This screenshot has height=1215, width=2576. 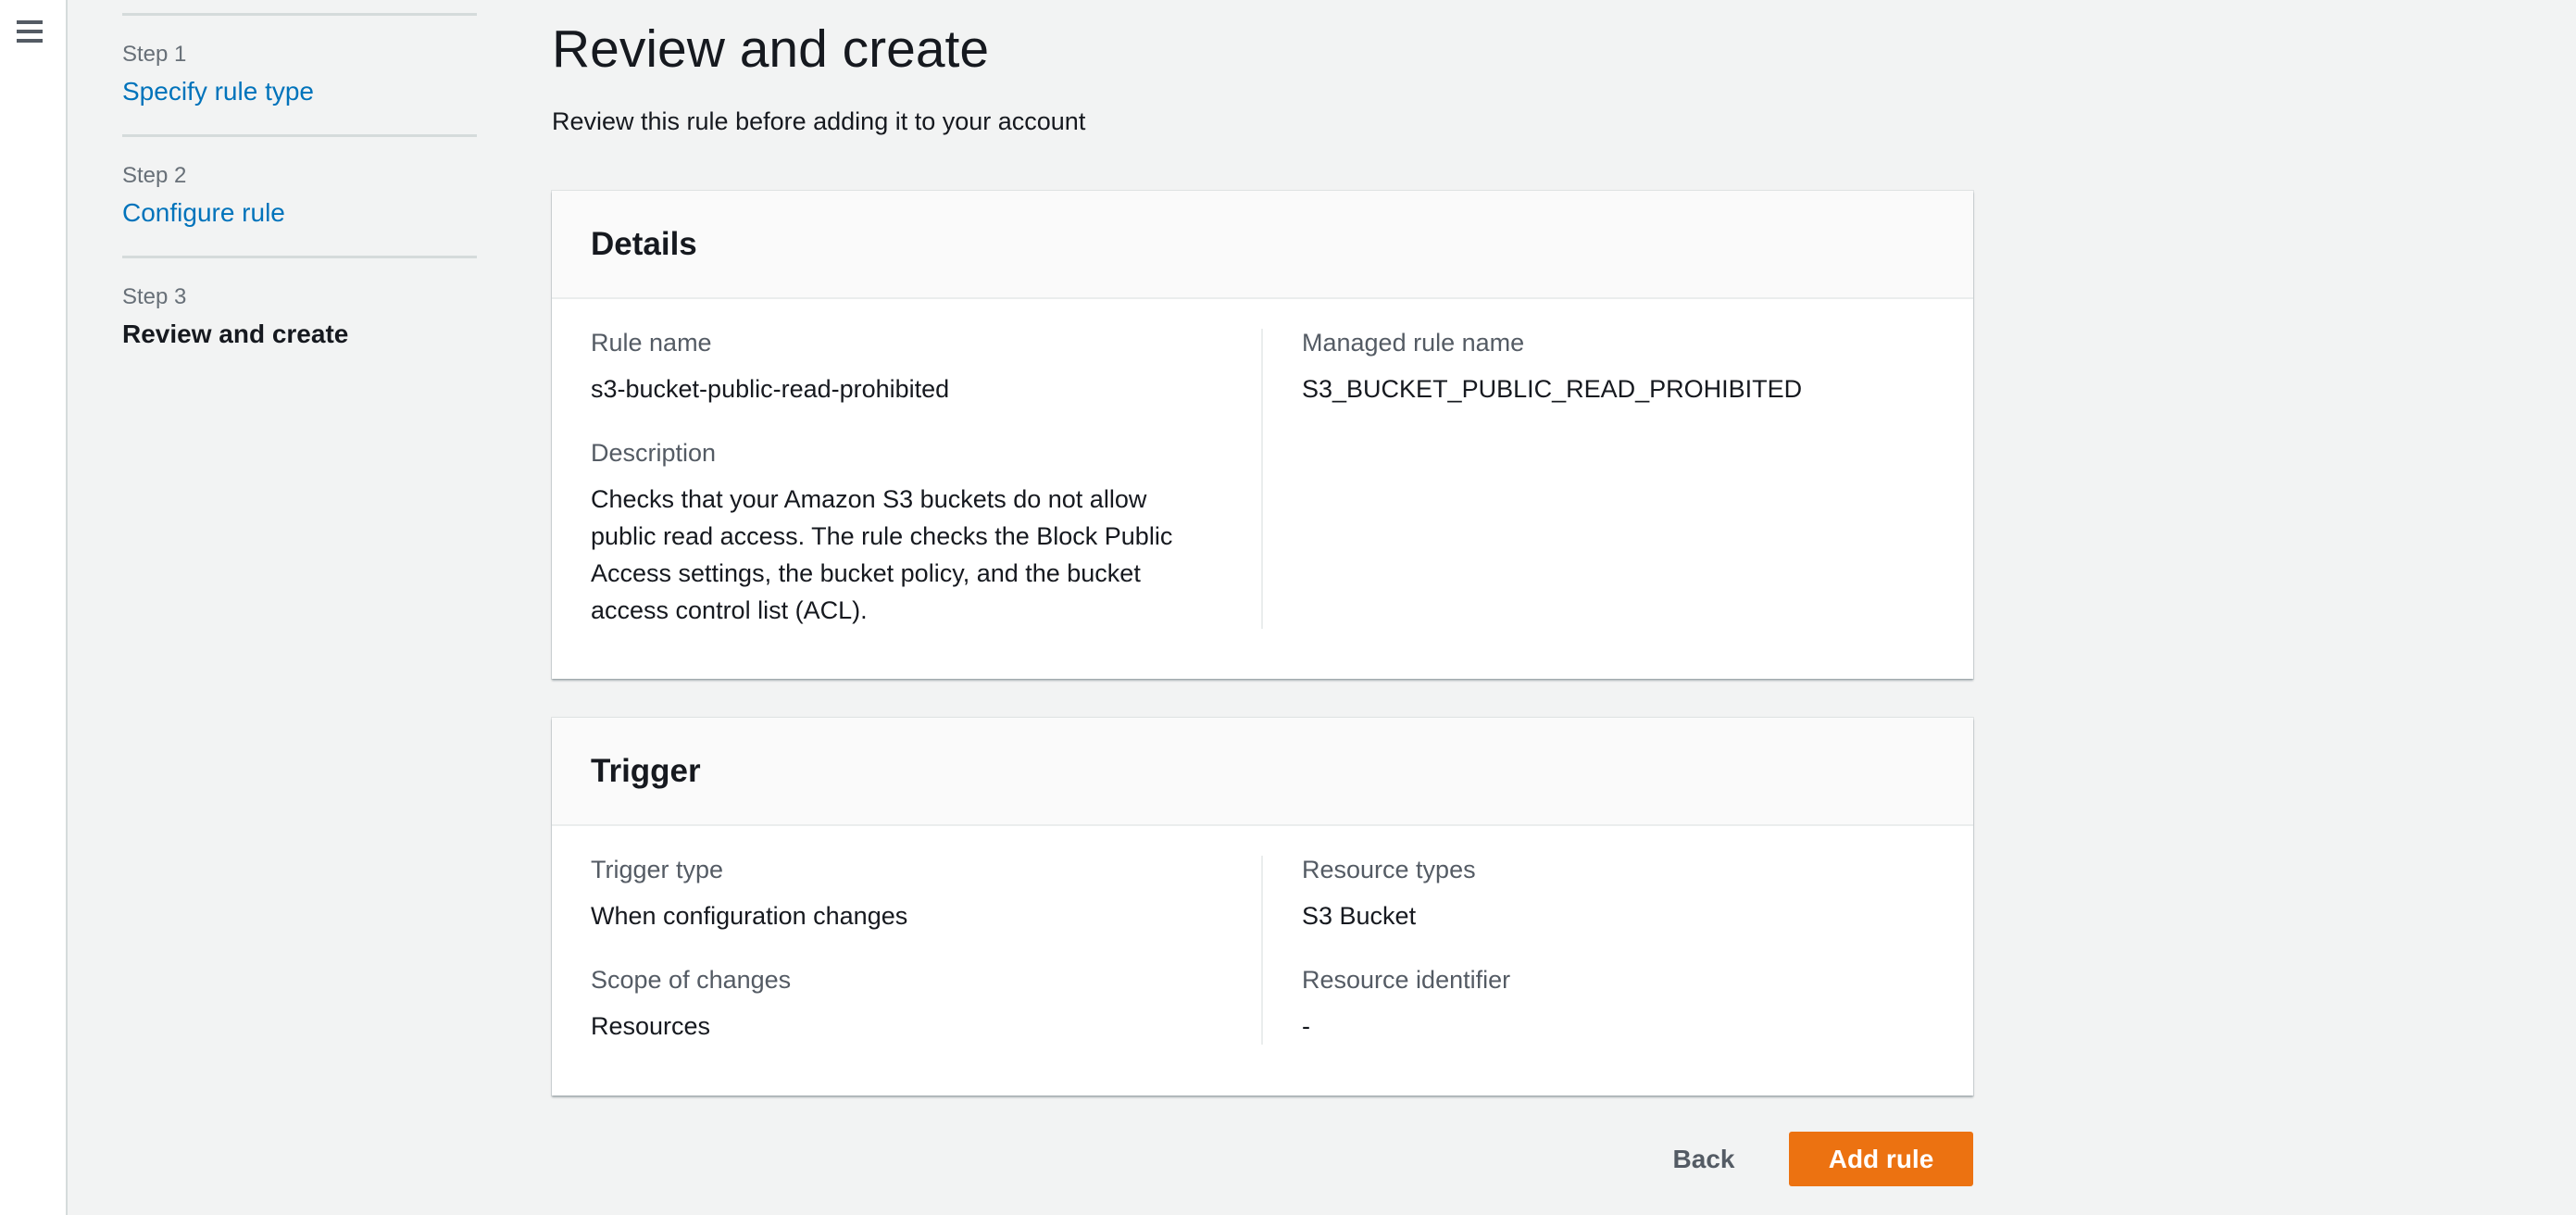 I want to click on trigger-header: Trigger, so click(x=1262, y=772).